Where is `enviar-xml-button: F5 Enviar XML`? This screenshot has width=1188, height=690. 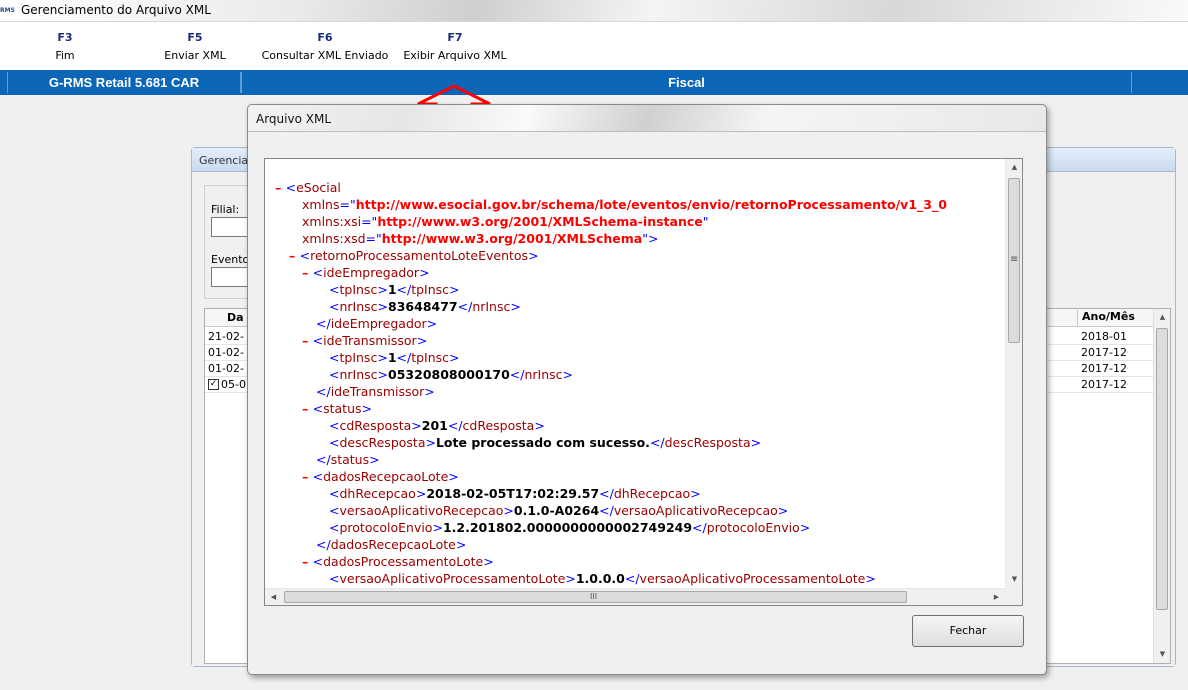 enviar-xml-button: F5 Enviar XML is located at coordinates (195, 46).